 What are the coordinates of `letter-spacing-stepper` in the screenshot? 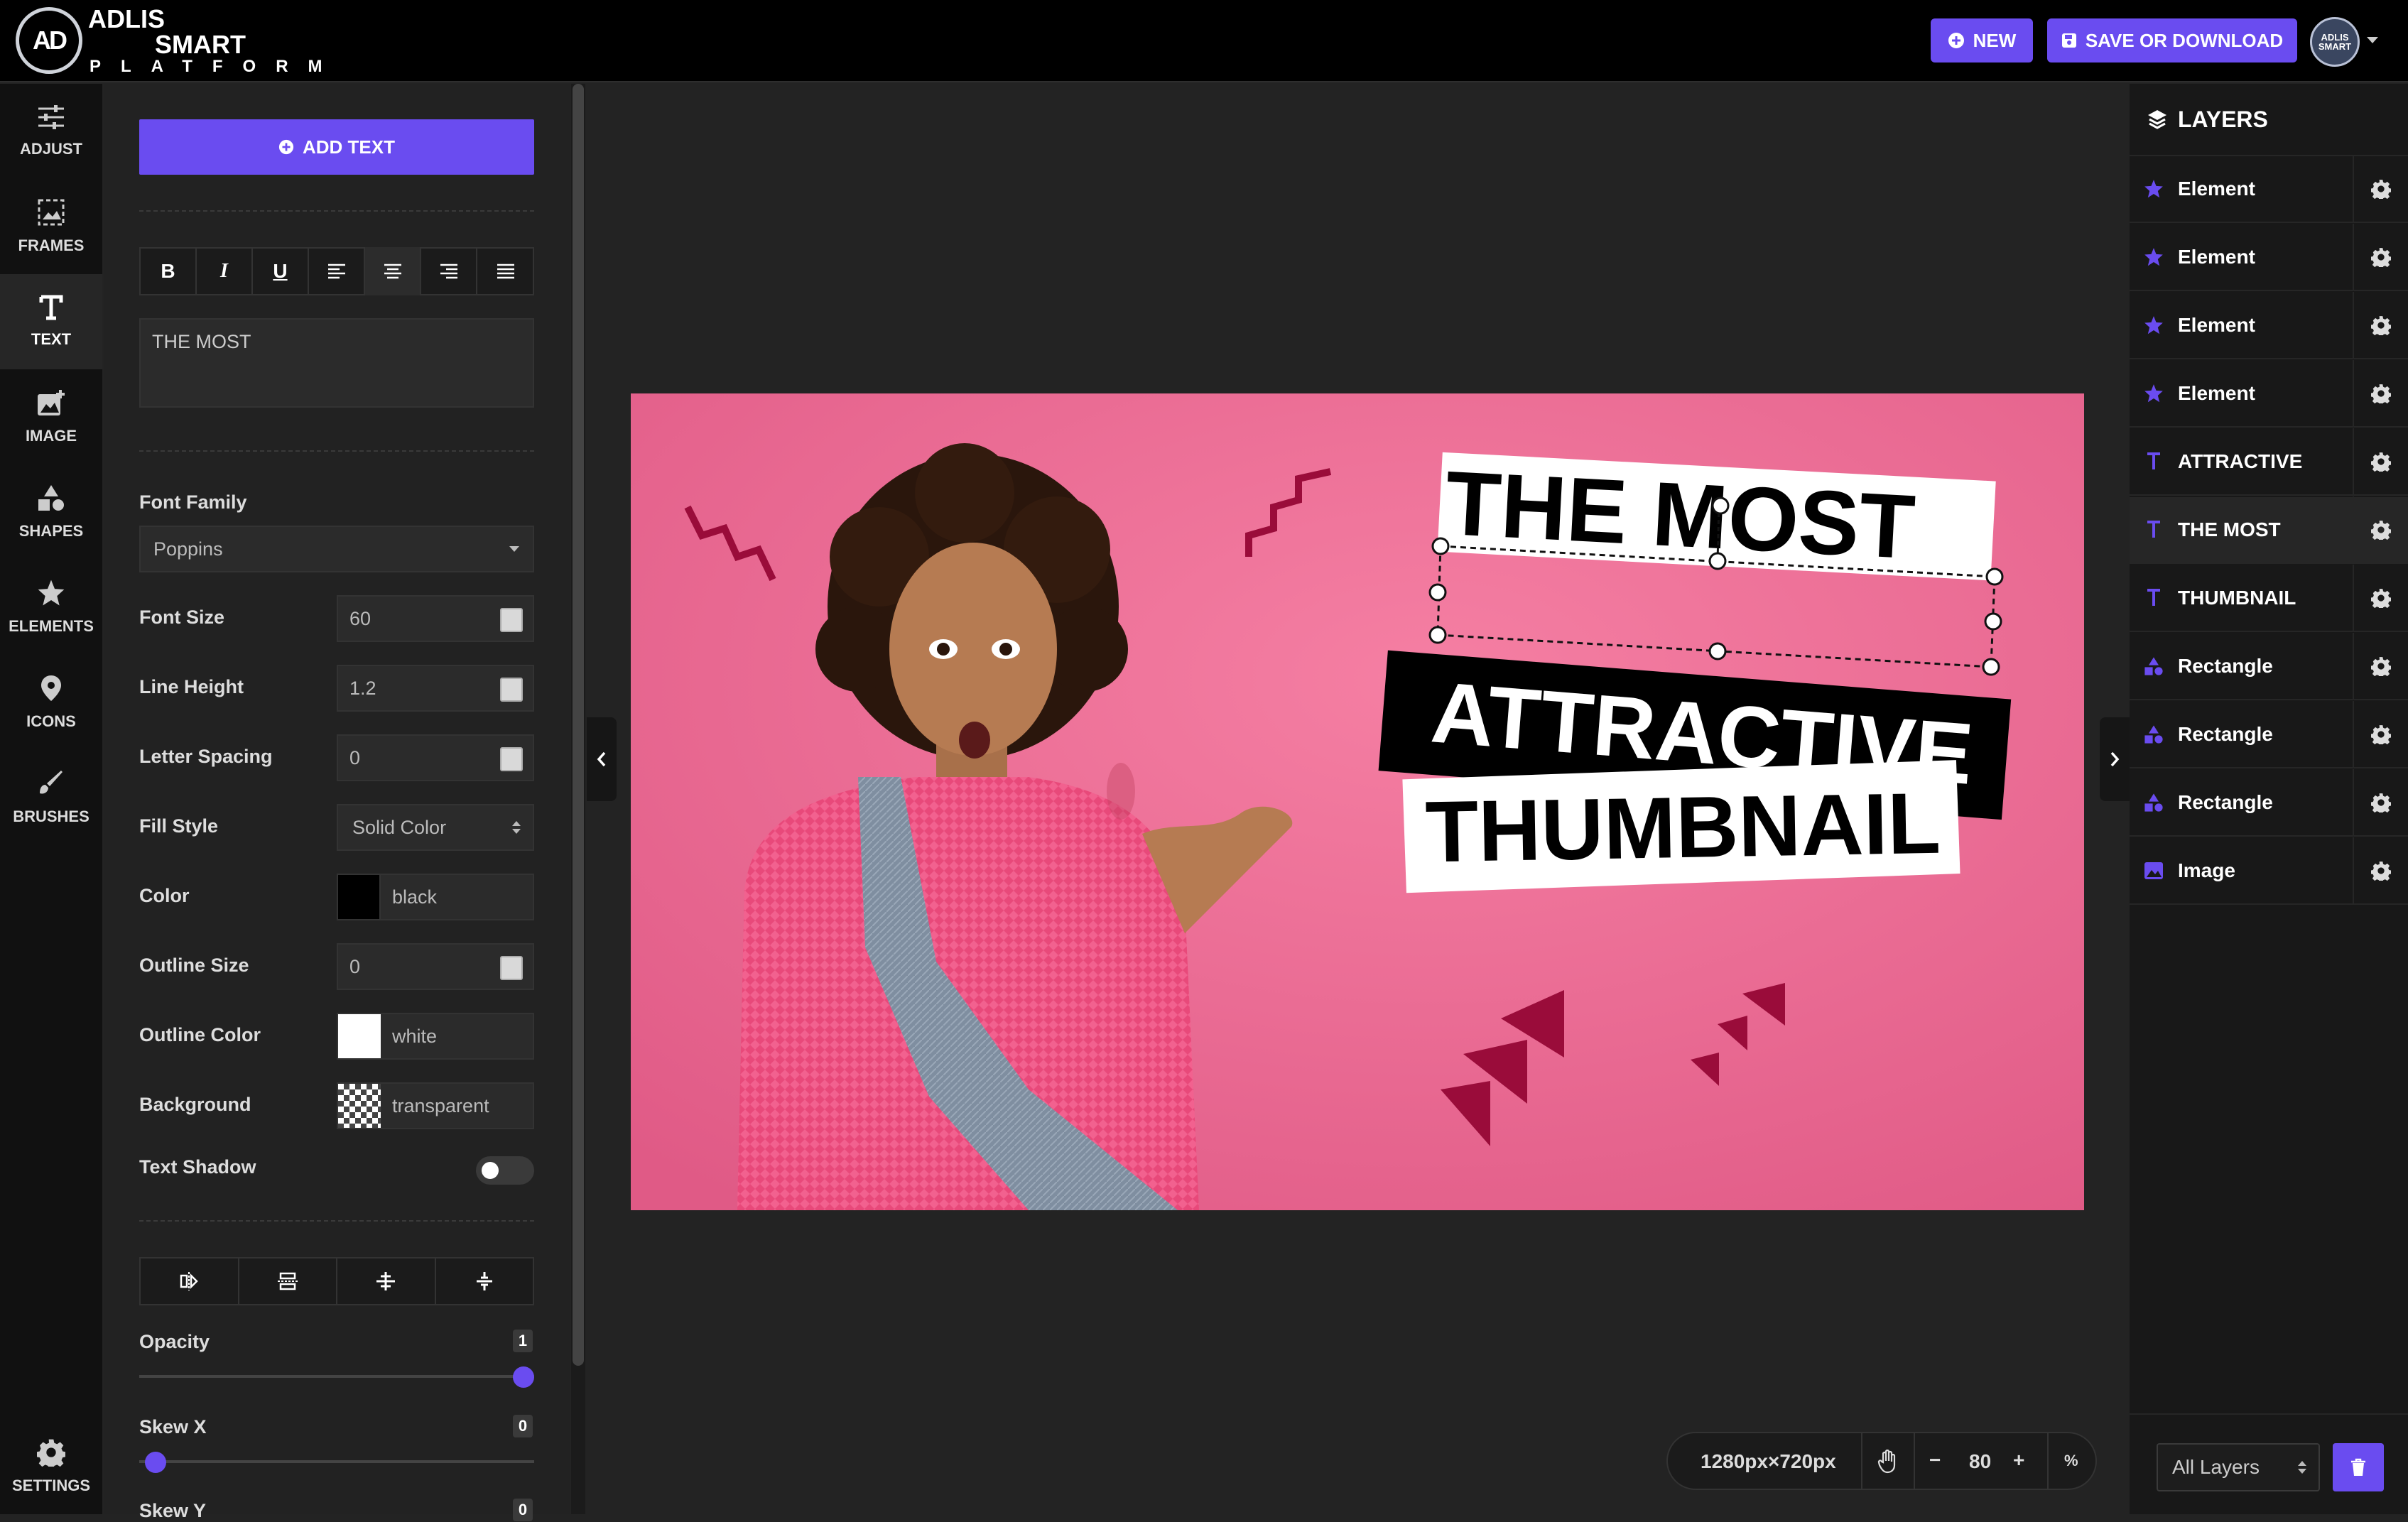 It's located at (512, 759).